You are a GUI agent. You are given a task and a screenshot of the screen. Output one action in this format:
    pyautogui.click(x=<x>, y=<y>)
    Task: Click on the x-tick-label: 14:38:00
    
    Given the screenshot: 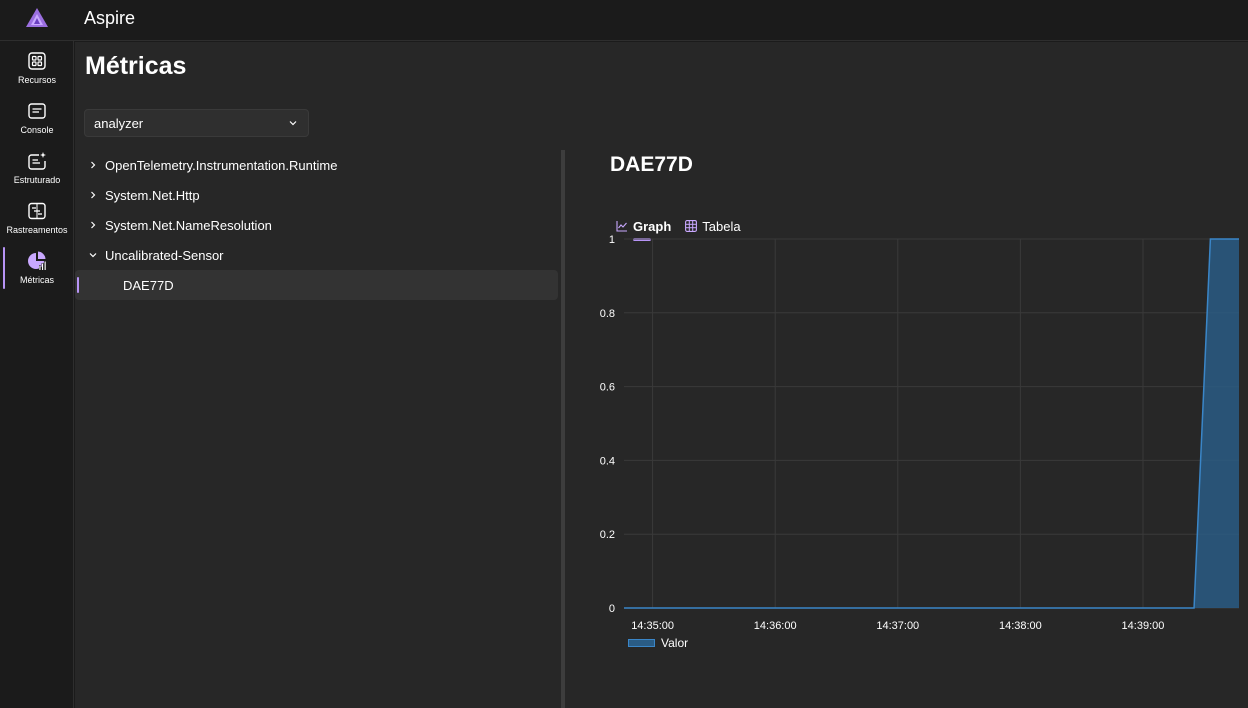 What is the action you would take?
    pyautogui.click(x=1020, y=626)
    